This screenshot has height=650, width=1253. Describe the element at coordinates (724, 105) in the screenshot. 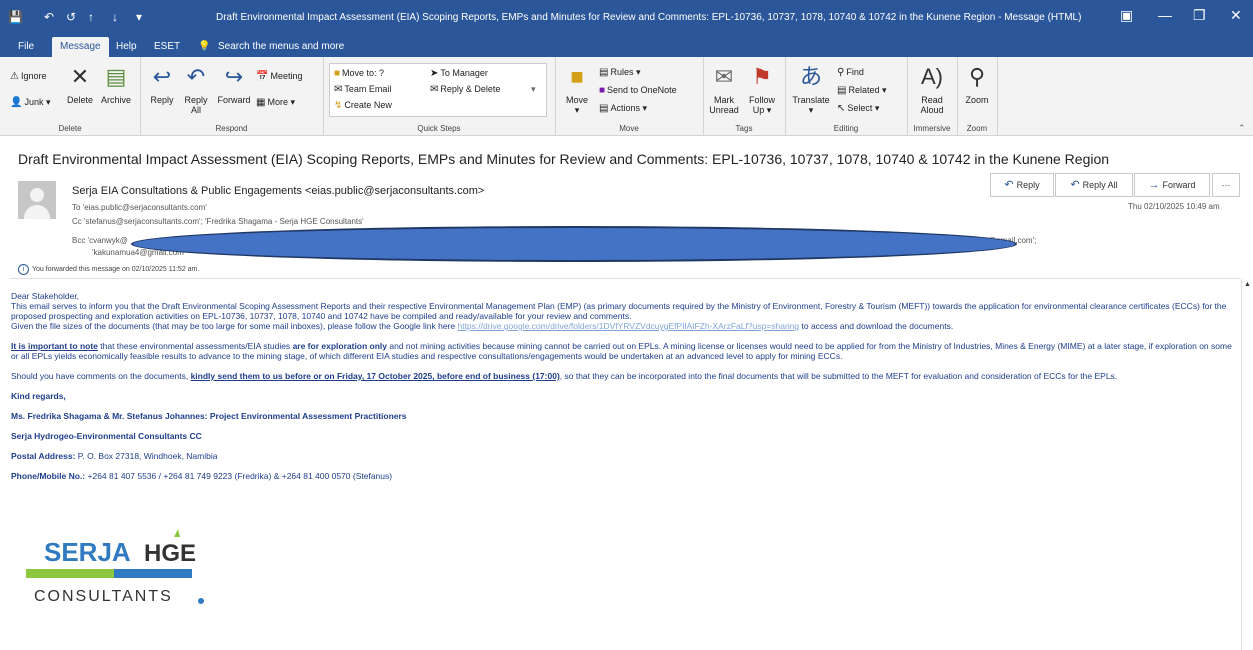

I see `mark-unread-button: Mark Unread` at that location.